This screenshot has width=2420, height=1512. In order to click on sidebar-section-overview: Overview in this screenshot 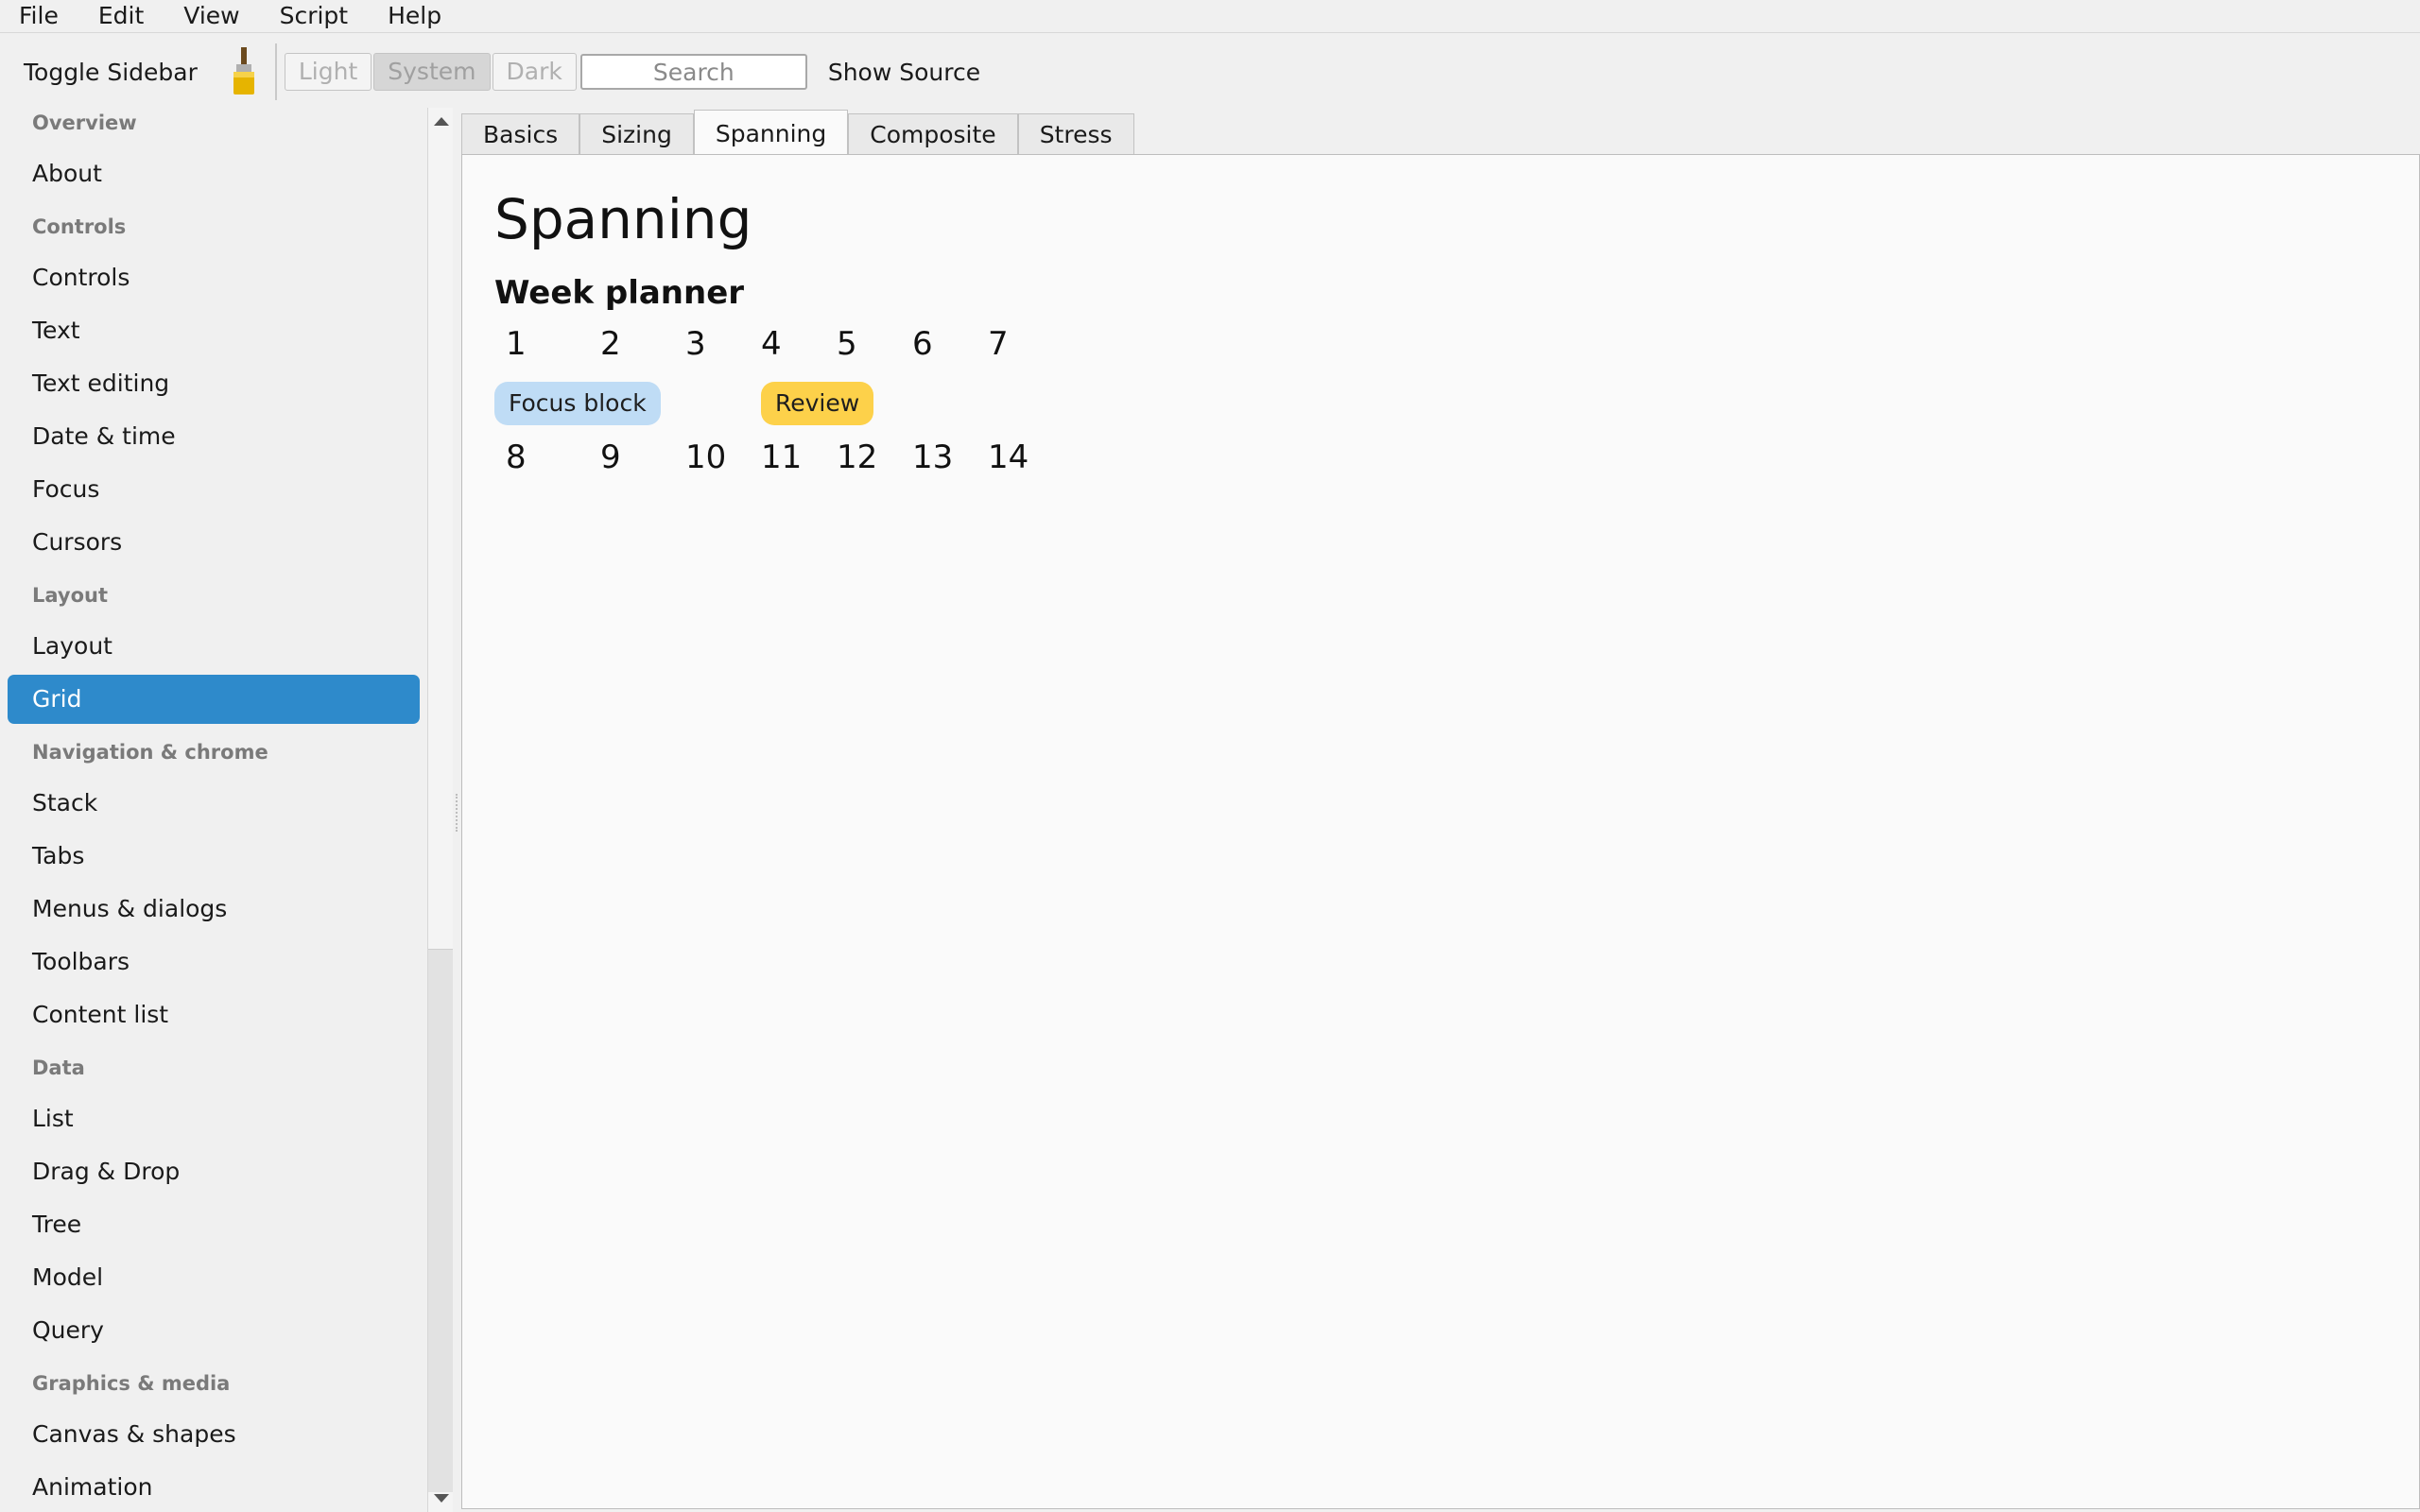, I will do `click(84, 123)`.